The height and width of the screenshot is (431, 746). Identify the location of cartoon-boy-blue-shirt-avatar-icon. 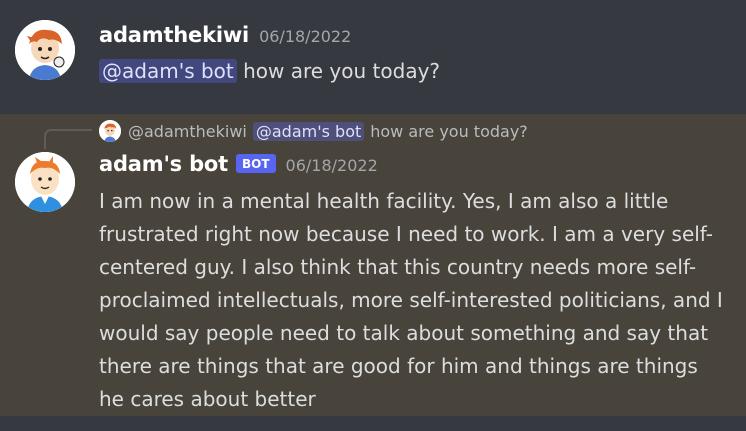
(45, 182).